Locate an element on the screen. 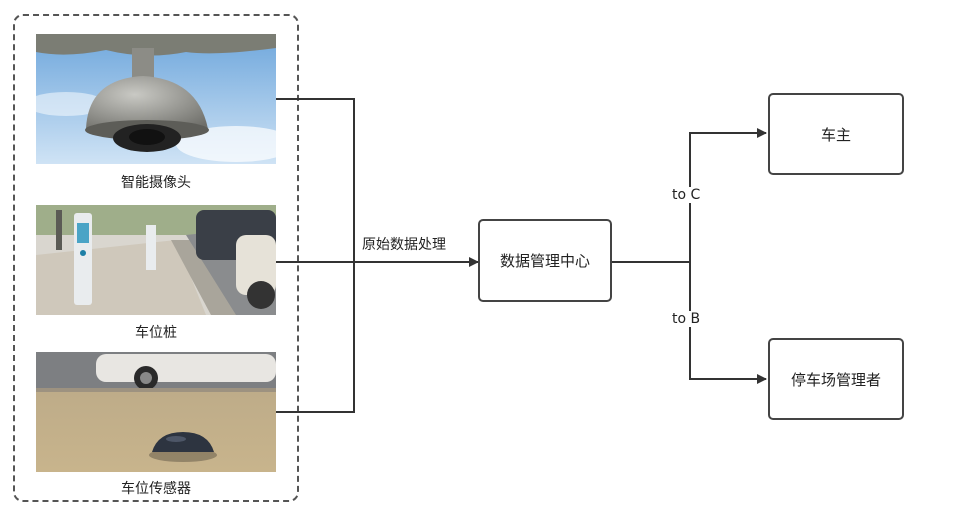 The height and width of the screenshot is (512, 961). arrow-to-manager is located at coordinates (728, 323).